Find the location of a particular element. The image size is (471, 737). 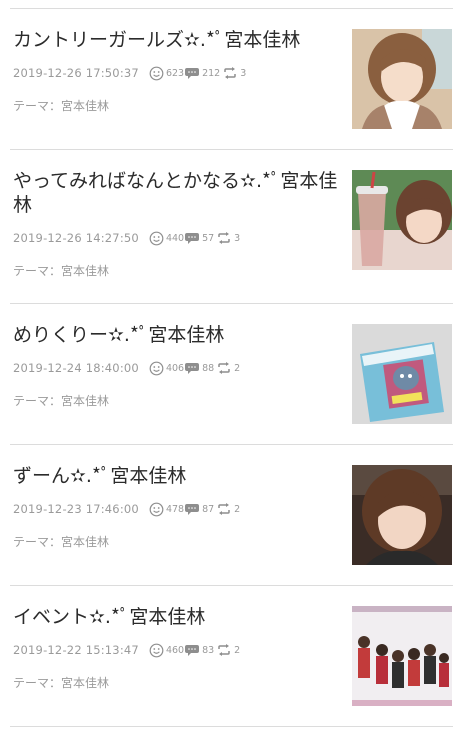

like-count-value: 478 is located at coordinates (175, 509).